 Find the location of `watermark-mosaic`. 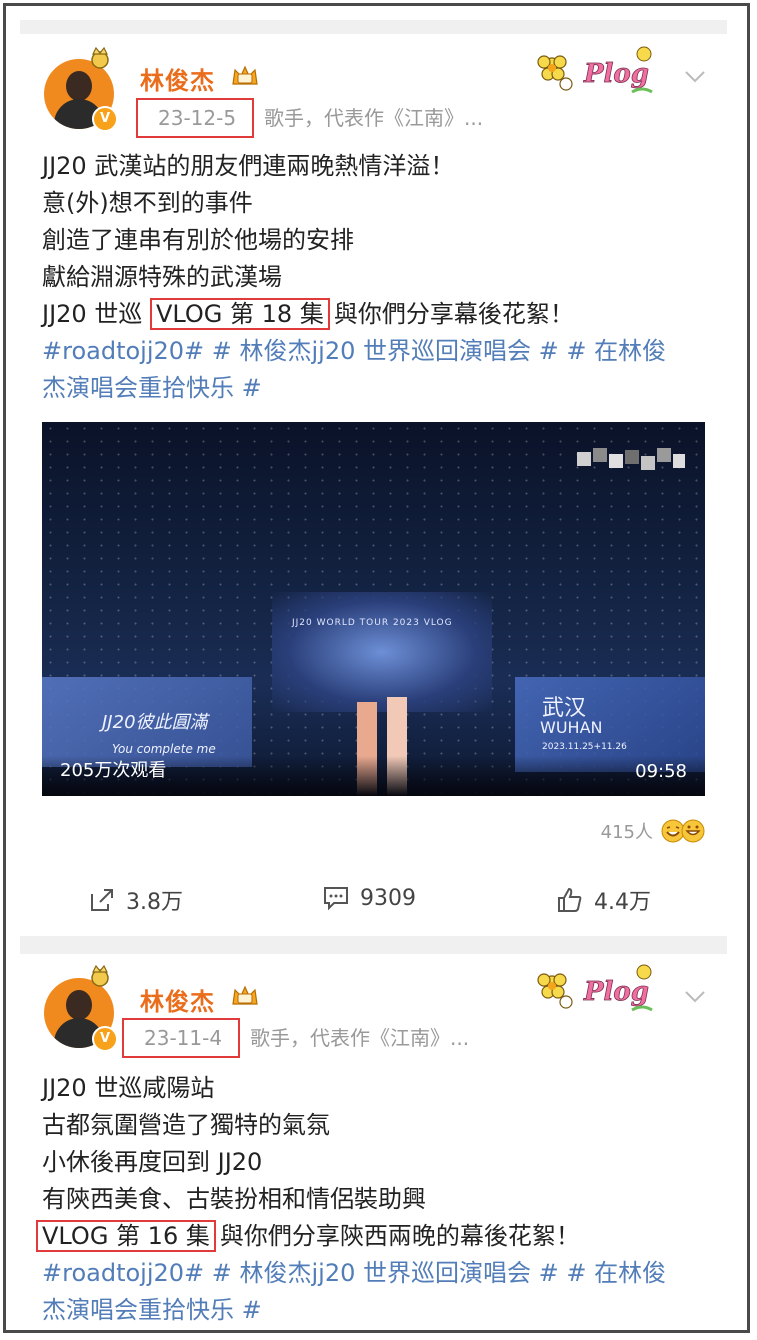

watermark-mosaic is located at coordinates (631, 459).